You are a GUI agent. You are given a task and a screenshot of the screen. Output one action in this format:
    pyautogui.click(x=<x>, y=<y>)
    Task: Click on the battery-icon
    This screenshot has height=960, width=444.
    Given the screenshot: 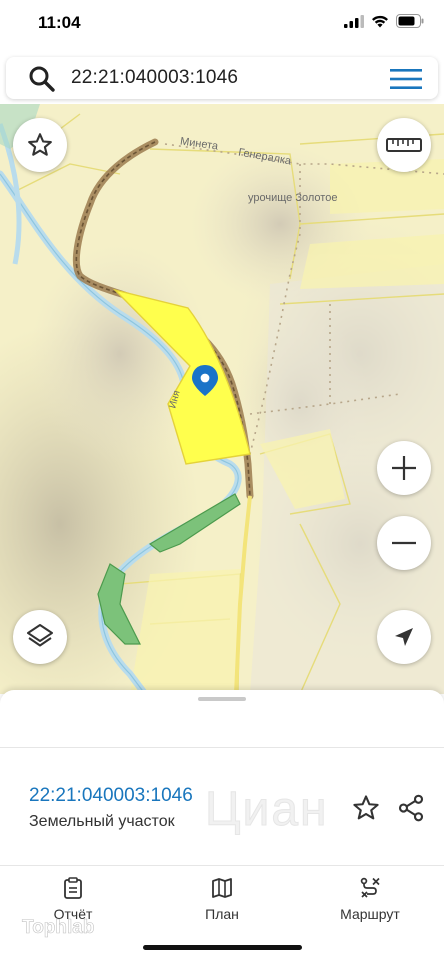 What is the action you would take?
    pyautogui.click(x=410, y=21)
    